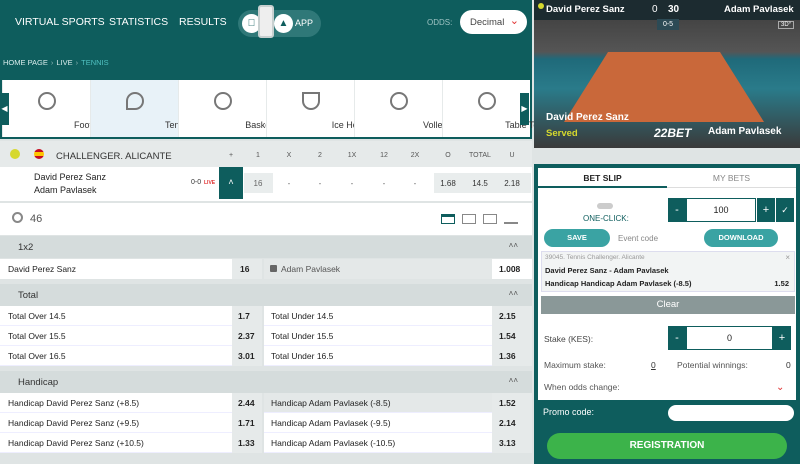 This screenshot has height=464, width=800. What do you see at coordinates (781, 283) in the screenshot?
I see `bet-odds: 1.52` at bounding box center [781, 283].